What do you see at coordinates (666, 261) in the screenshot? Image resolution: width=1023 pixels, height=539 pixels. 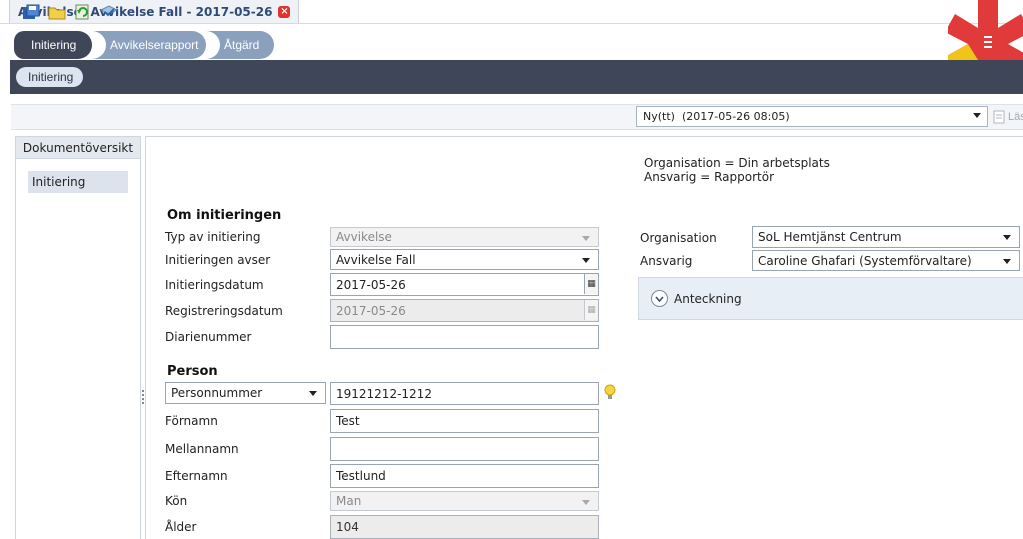 I see `label-ansvarig: Ansvarig` at bounding box center [666, 261].